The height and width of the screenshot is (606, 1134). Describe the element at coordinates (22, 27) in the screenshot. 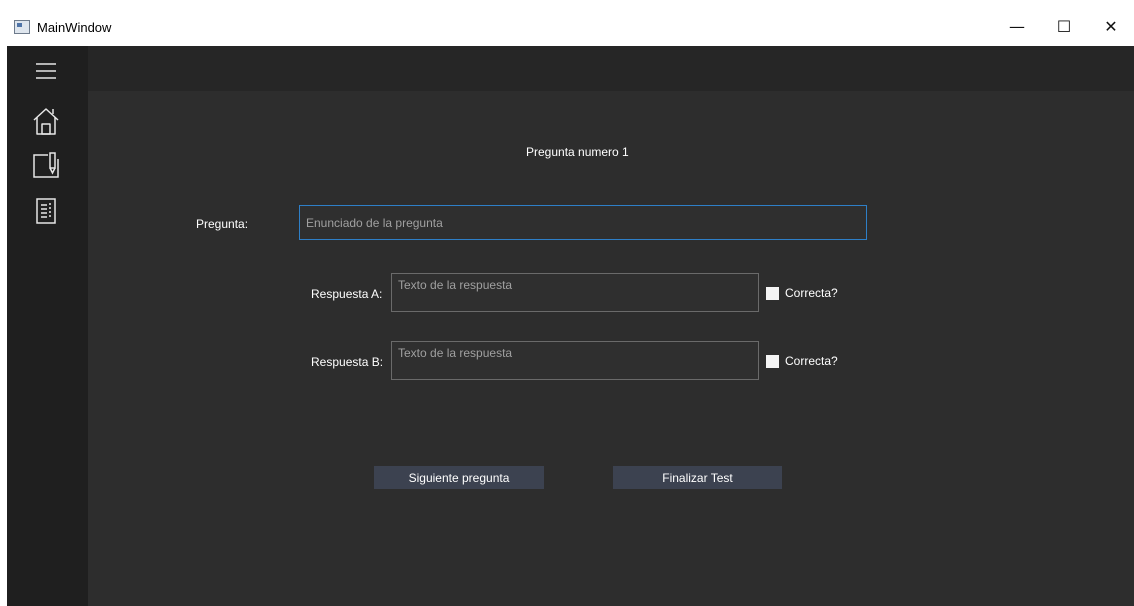

I see `app-window-icon` at that location.